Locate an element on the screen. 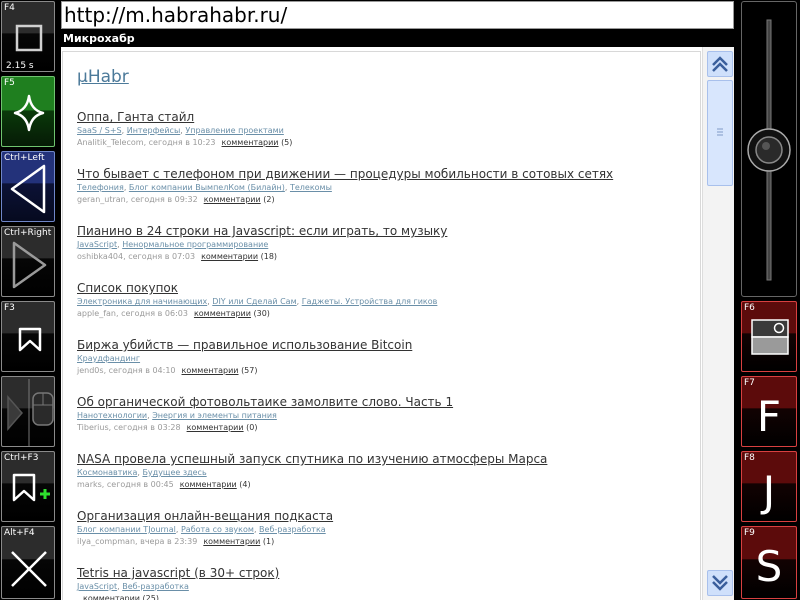  post-hubs: Космонавтика, Будущее здесь is located at coordinates (384, 473).